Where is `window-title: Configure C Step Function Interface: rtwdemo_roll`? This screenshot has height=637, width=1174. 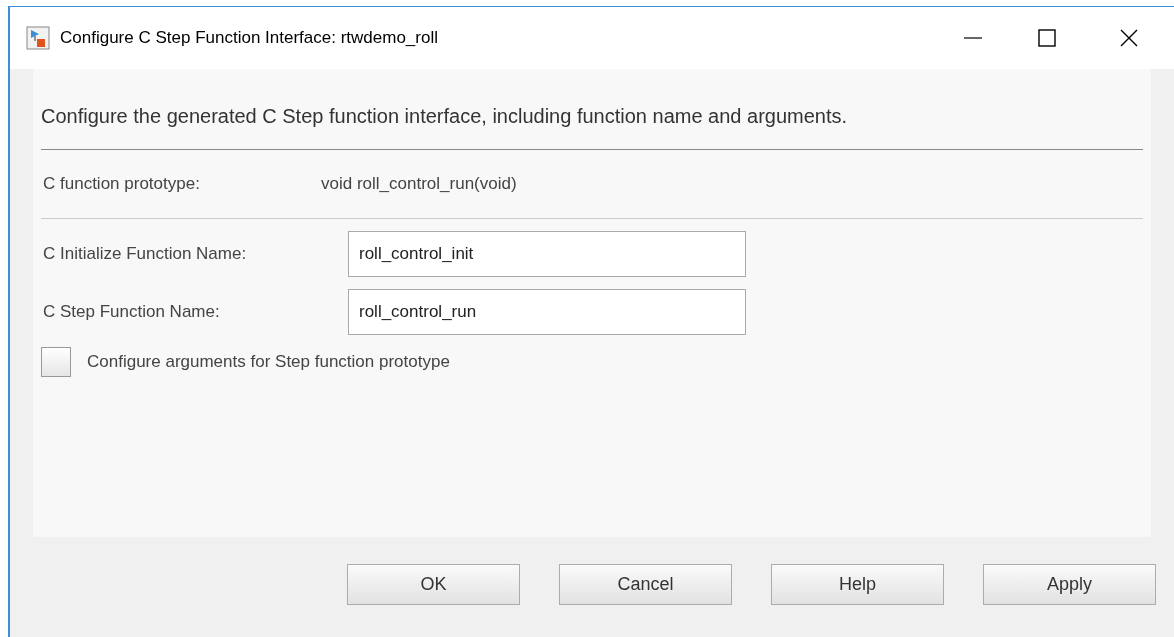
window-title: Configure C Step Function Interface: rtwdemo_roll is located at coordinates (249, 38).